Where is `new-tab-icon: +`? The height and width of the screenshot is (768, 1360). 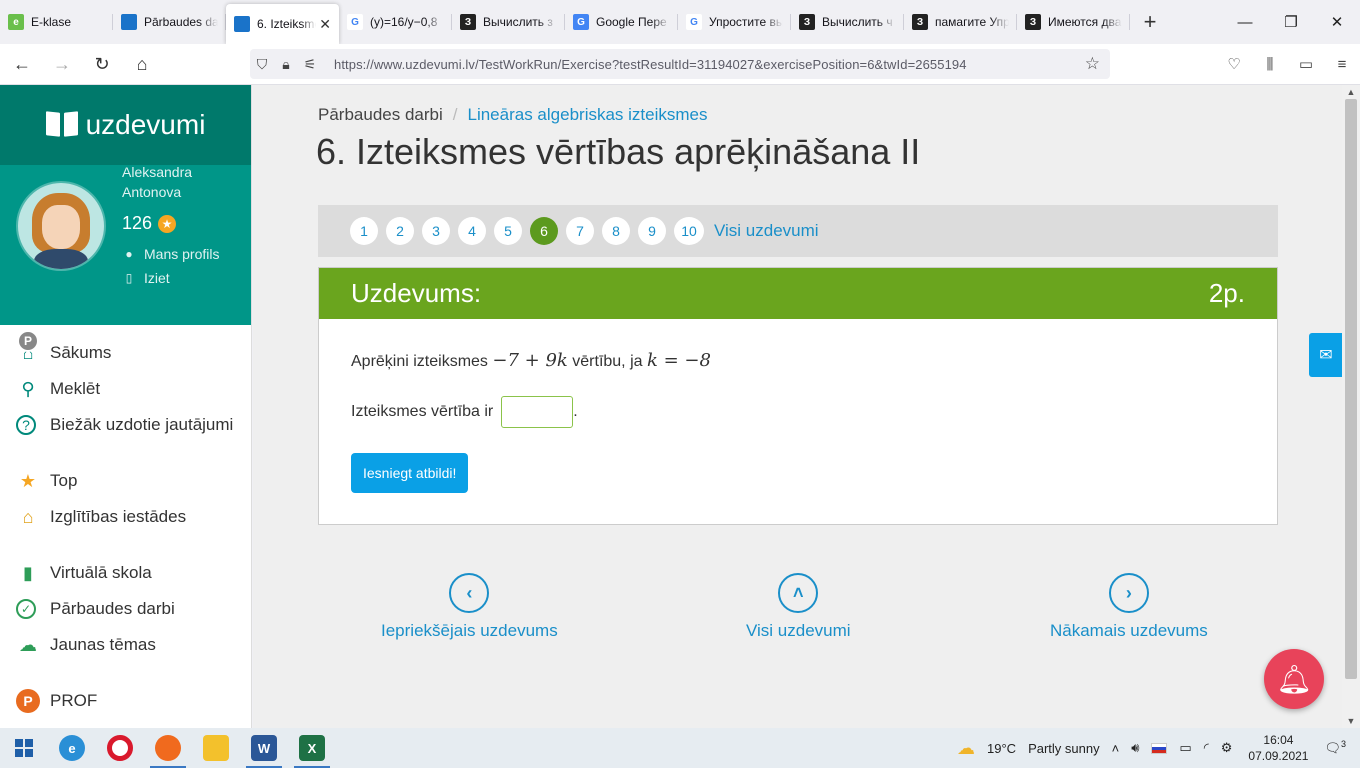 new-tab-icon: + is located at coordinates (1150, 22).